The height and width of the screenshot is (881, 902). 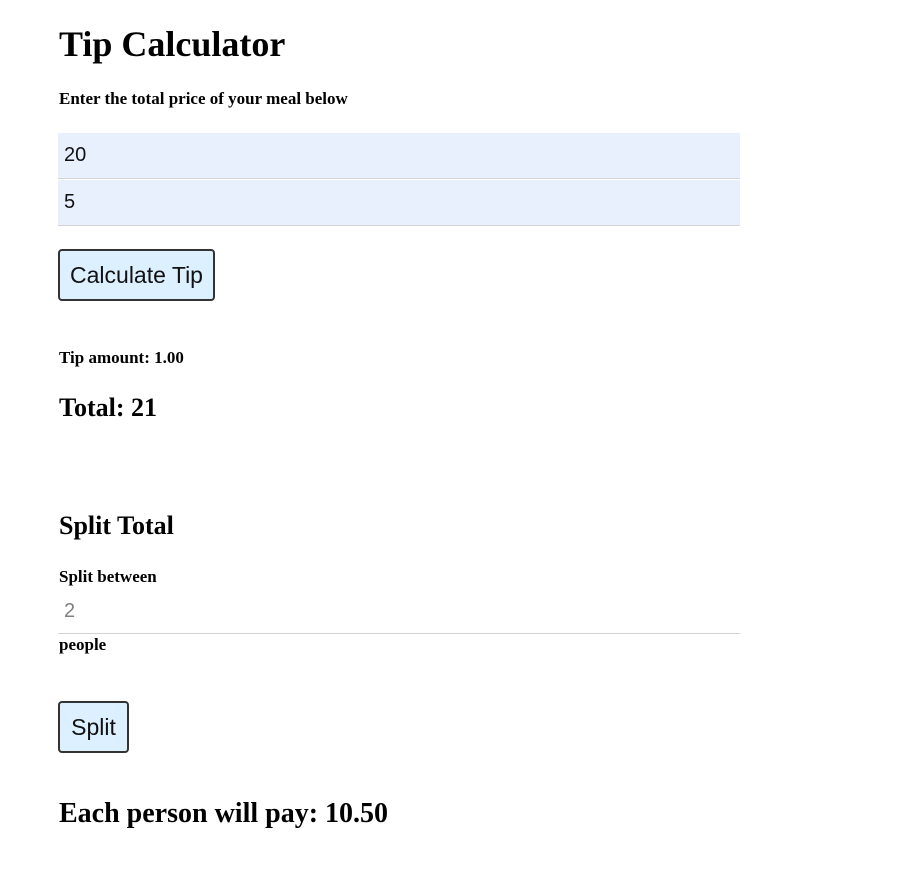 I want to click on each-person-pays-text: Each person will pay: 10.50, so click(x=224, y=813).